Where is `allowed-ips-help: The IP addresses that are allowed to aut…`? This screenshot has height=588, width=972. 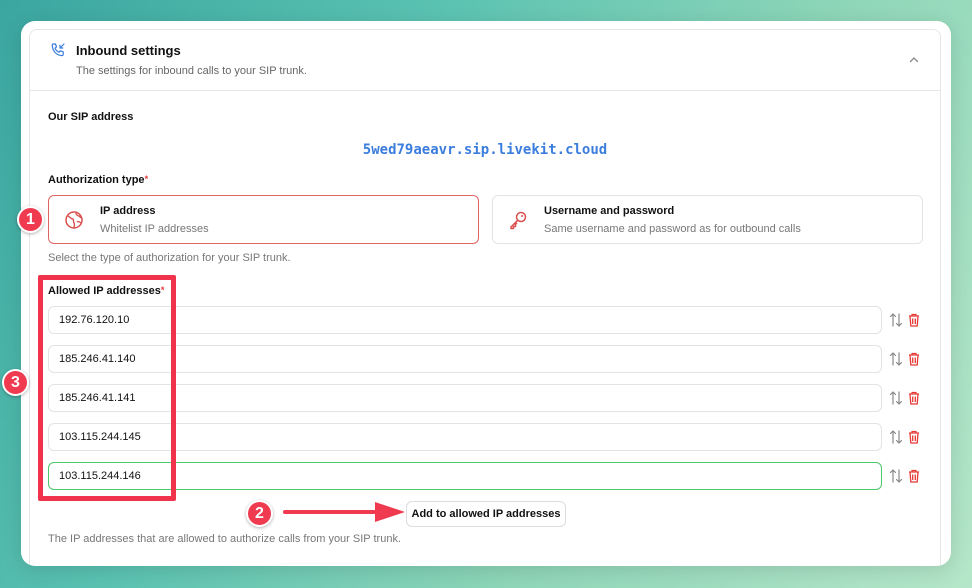 allowed-ips-help: The IP addresses that are allowed to aut… is located at coordinates (224, 539).